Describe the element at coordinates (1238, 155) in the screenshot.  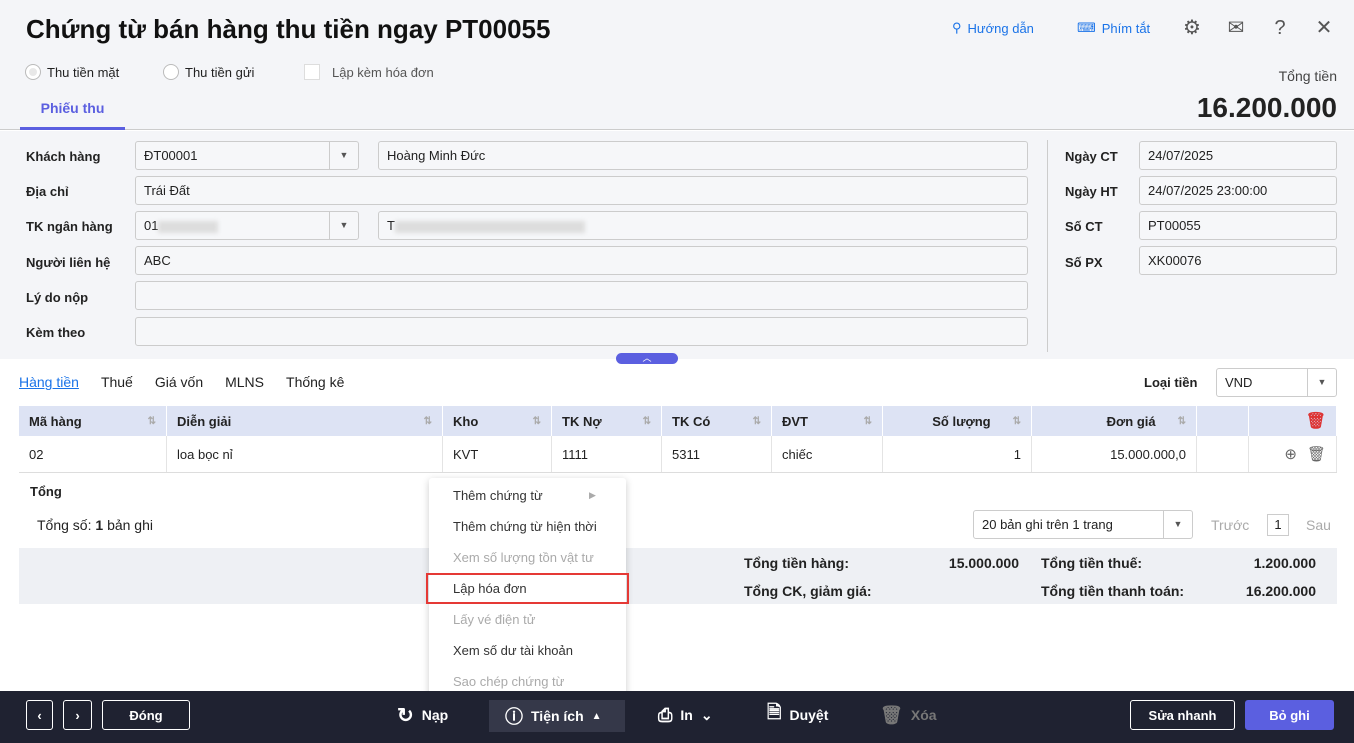
I see `date-input: 24/07/2025` at that location.